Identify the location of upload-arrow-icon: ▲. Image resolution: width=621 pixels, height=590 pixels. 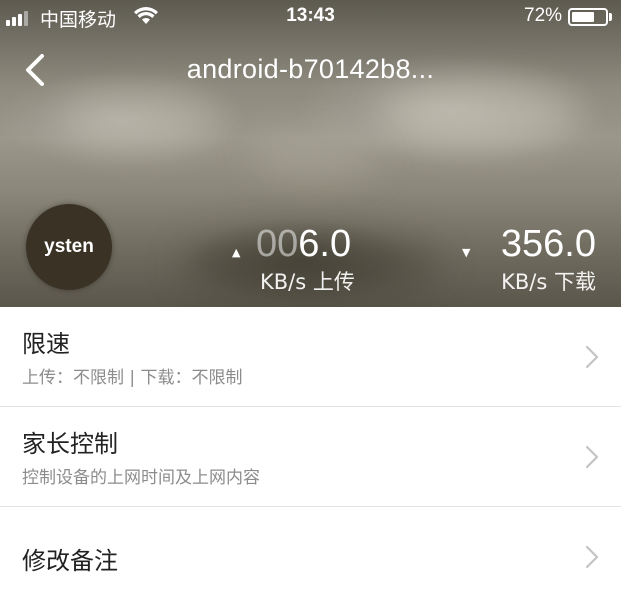
(236, 252).